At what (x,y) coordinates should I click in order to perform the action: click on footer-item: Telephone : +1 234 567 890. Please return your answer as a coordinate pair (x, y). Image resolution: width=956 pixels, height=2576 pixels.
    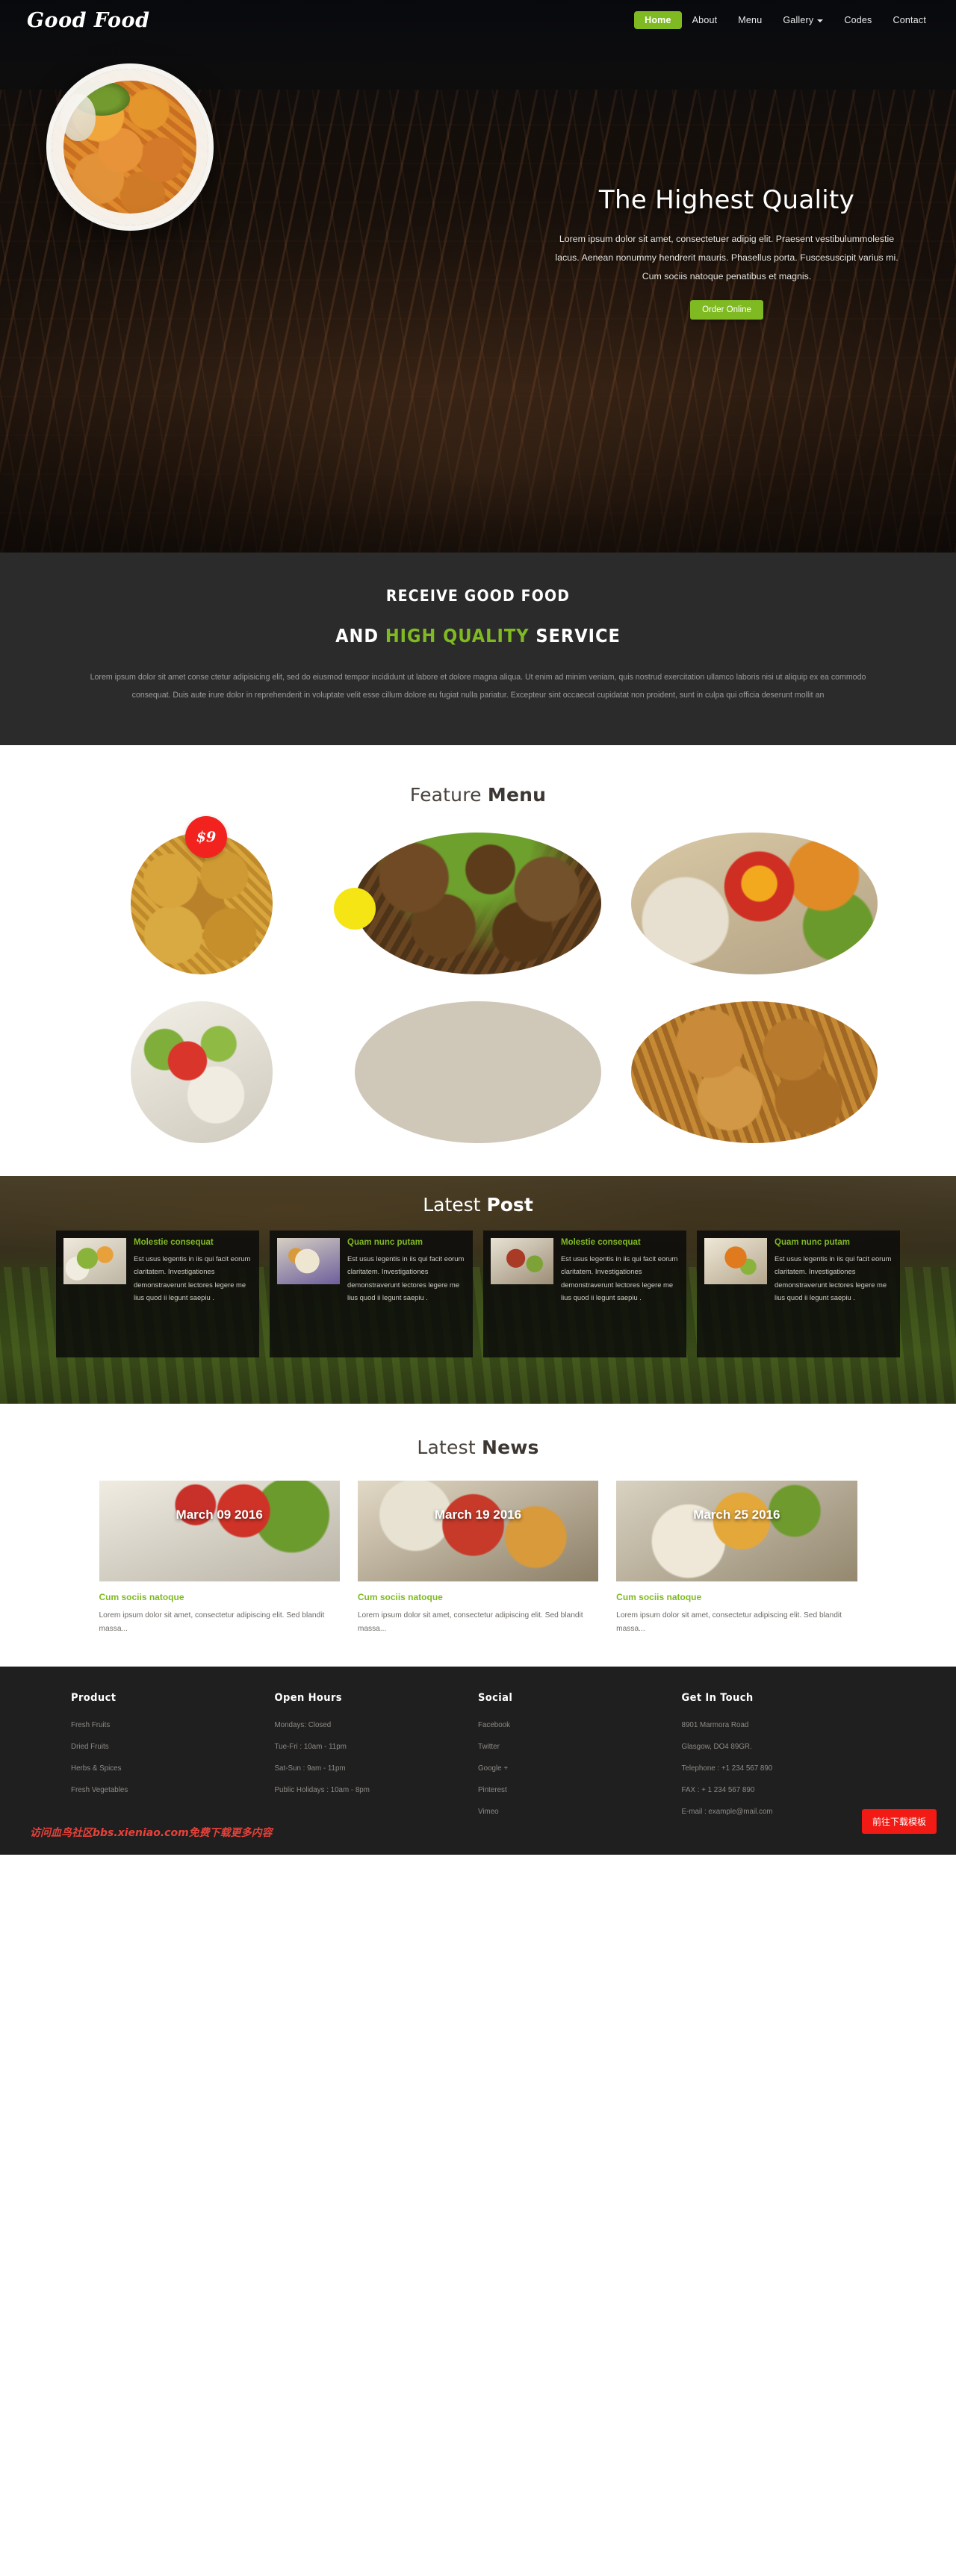
    Looking at the image, I should click on (784, 1767).